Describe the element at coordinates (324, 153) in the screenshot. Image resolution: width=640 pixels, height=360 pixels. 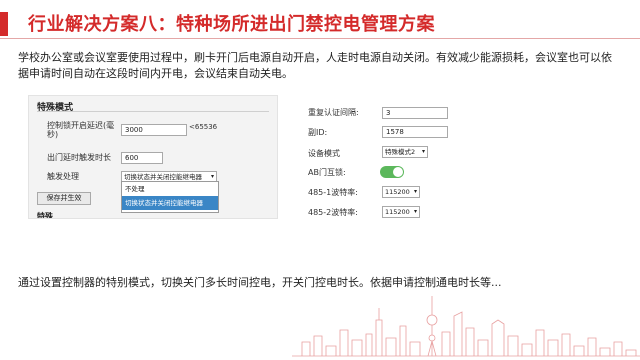
I see `device-mode-label: 设备模式` at that location.